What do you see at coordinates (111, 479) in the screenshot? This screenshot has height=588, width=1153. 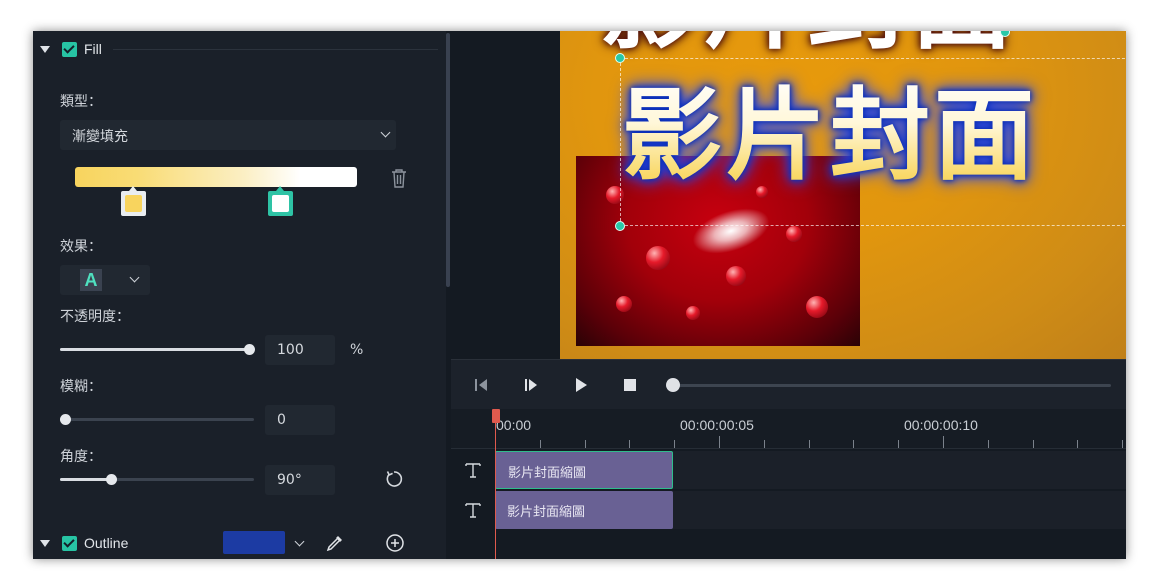 I see `angle-slider-knob` at bounding box center [111, 479].